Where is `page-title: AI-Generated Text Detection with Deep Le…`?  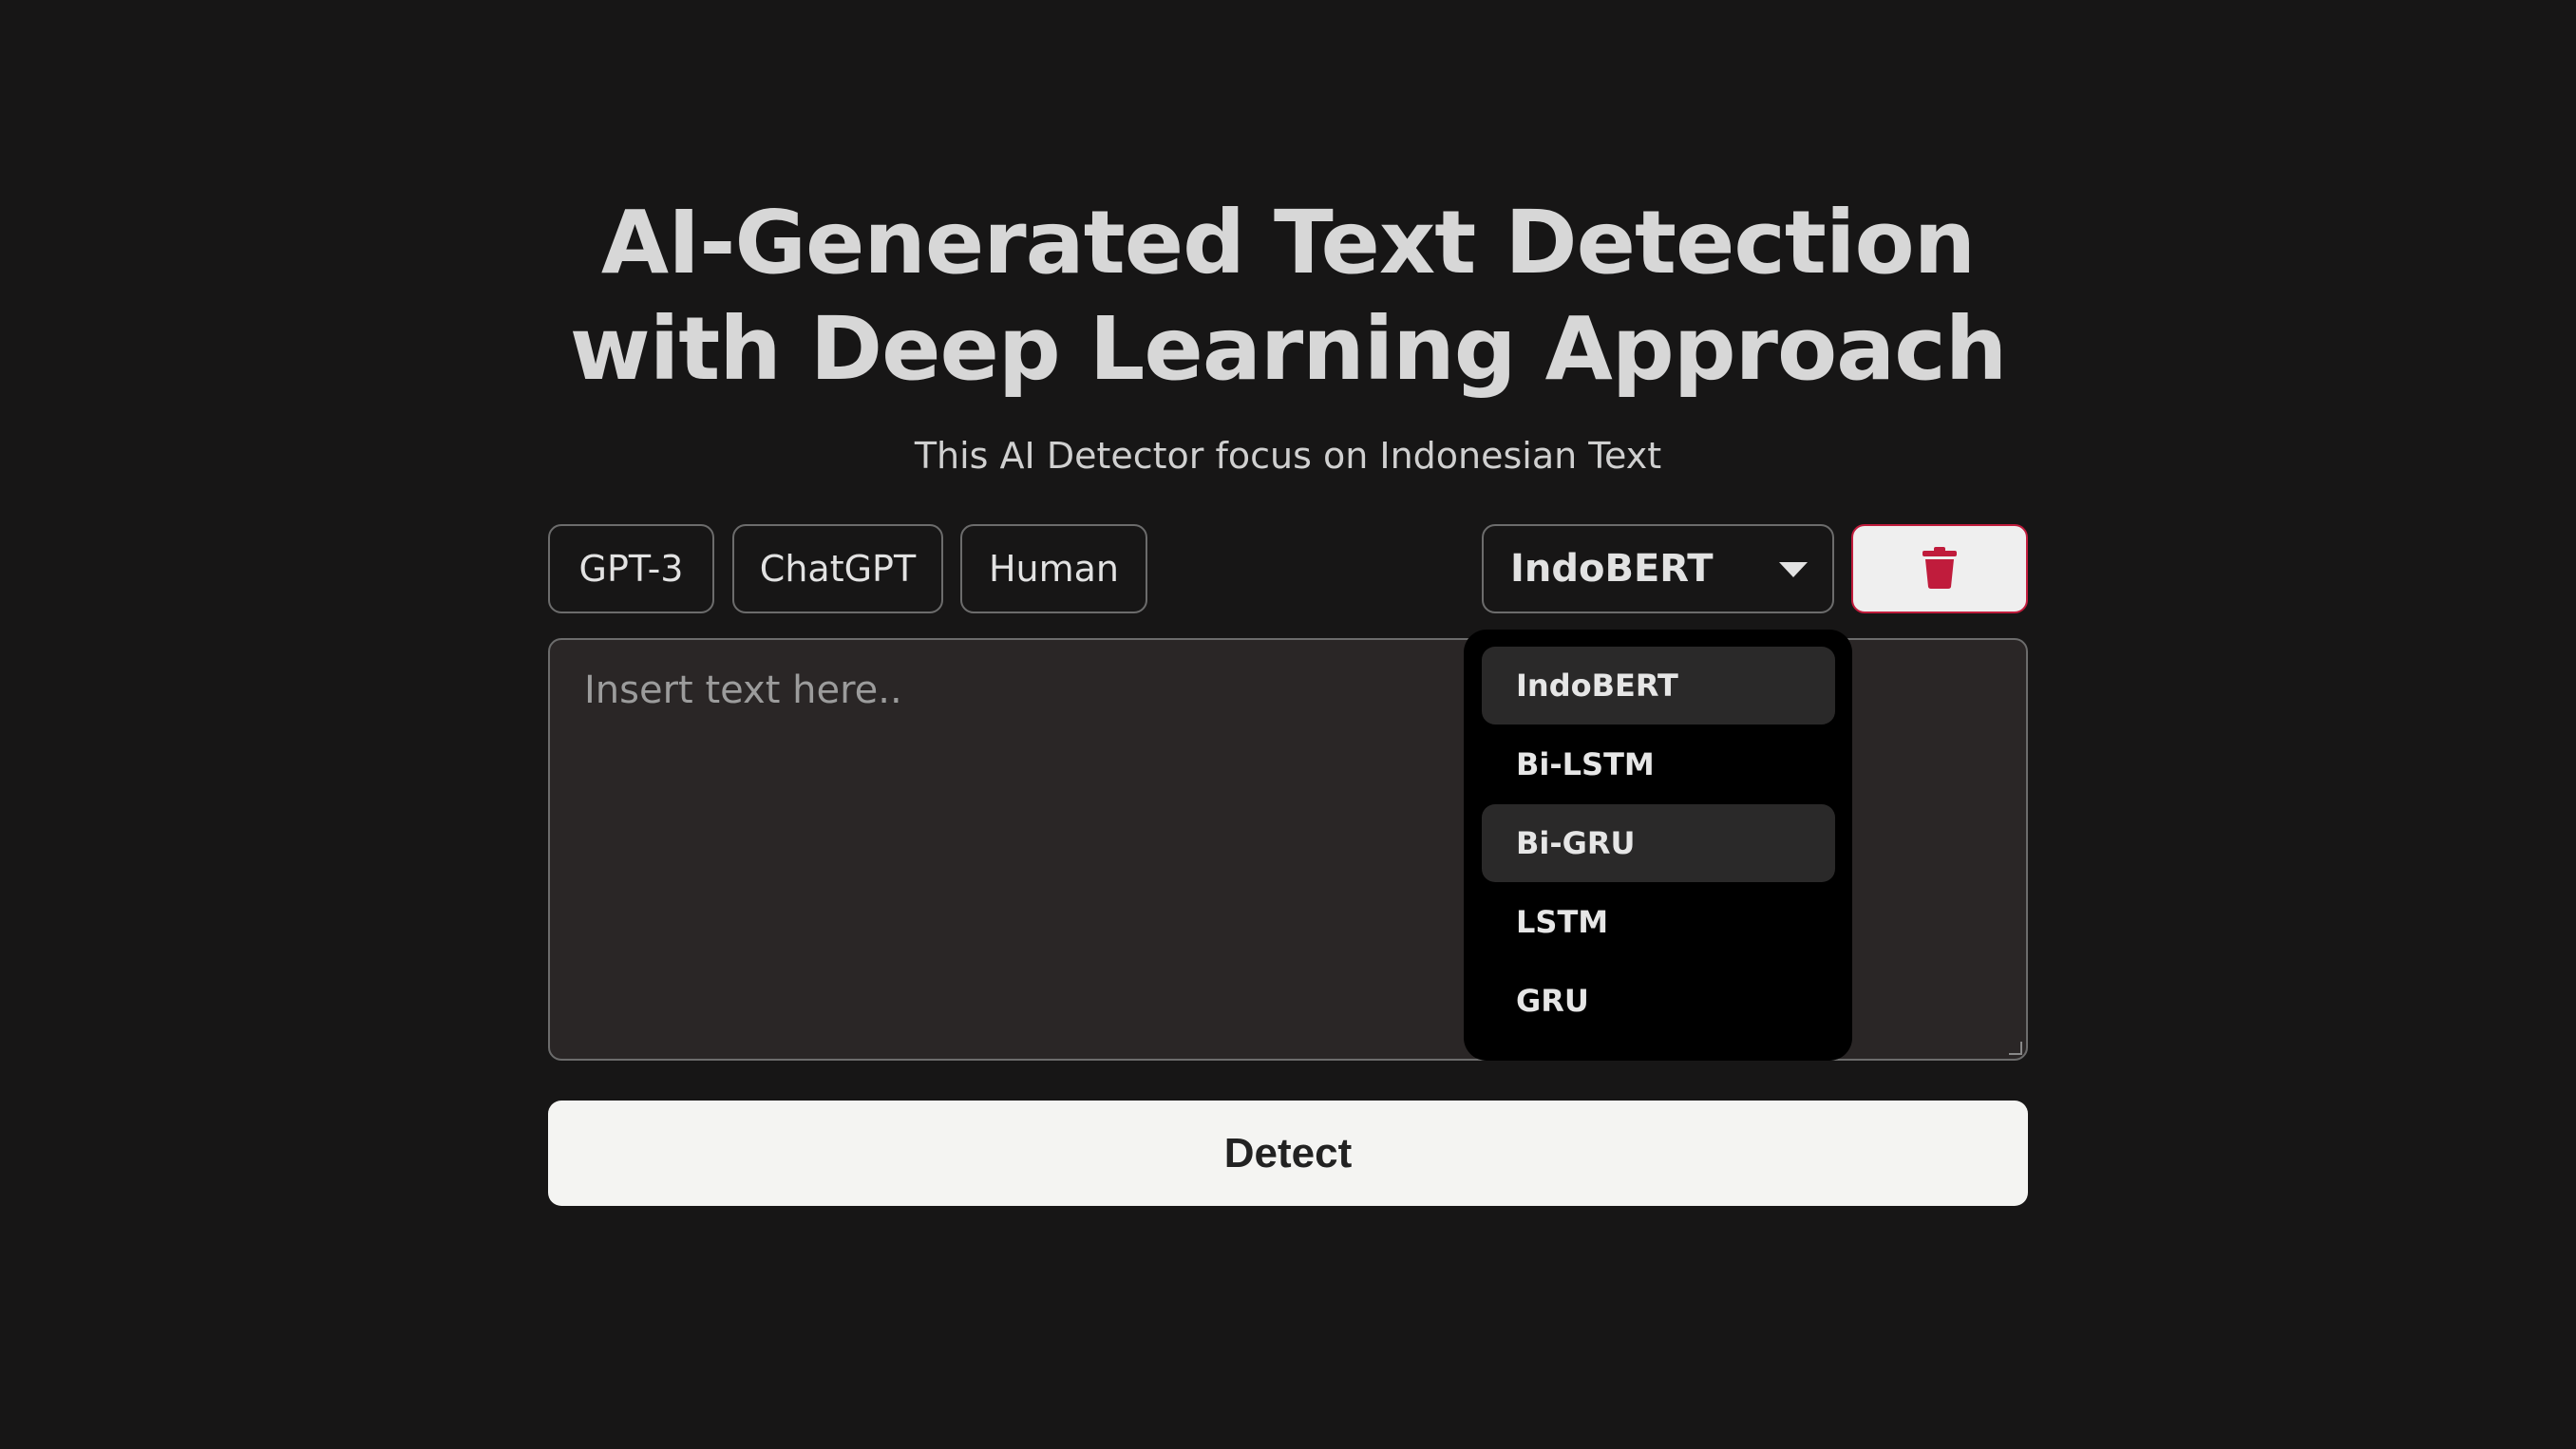
page-title: AI-Generated Text Detection with Deep Le… is located at coordinates (1288, 296).